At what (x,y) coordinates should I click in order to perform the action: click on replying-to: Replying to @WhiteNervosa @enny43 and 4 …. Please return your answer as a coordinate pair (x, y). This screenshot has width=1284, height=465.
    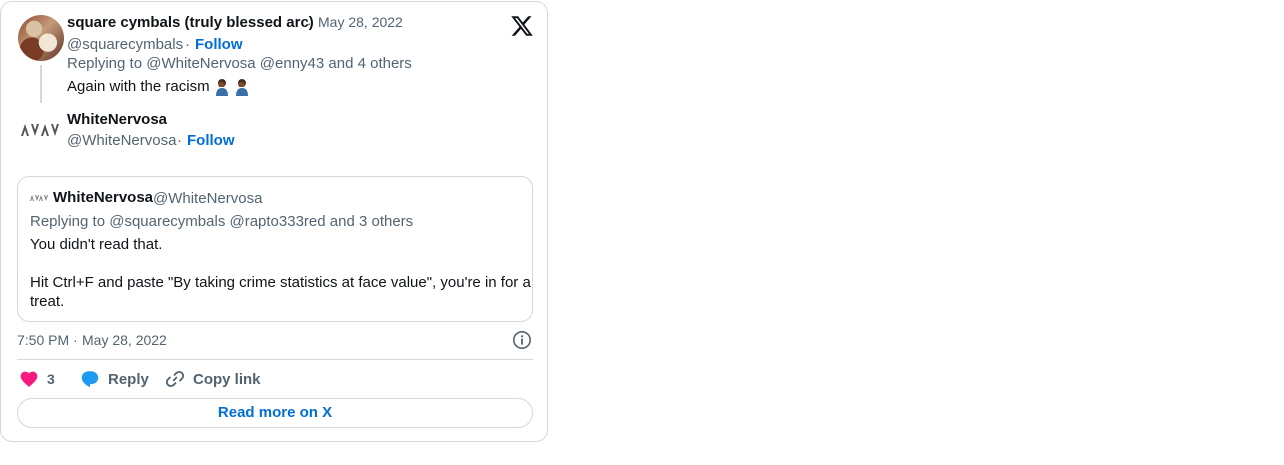
    Looking at the image, I should click on (239, 63).